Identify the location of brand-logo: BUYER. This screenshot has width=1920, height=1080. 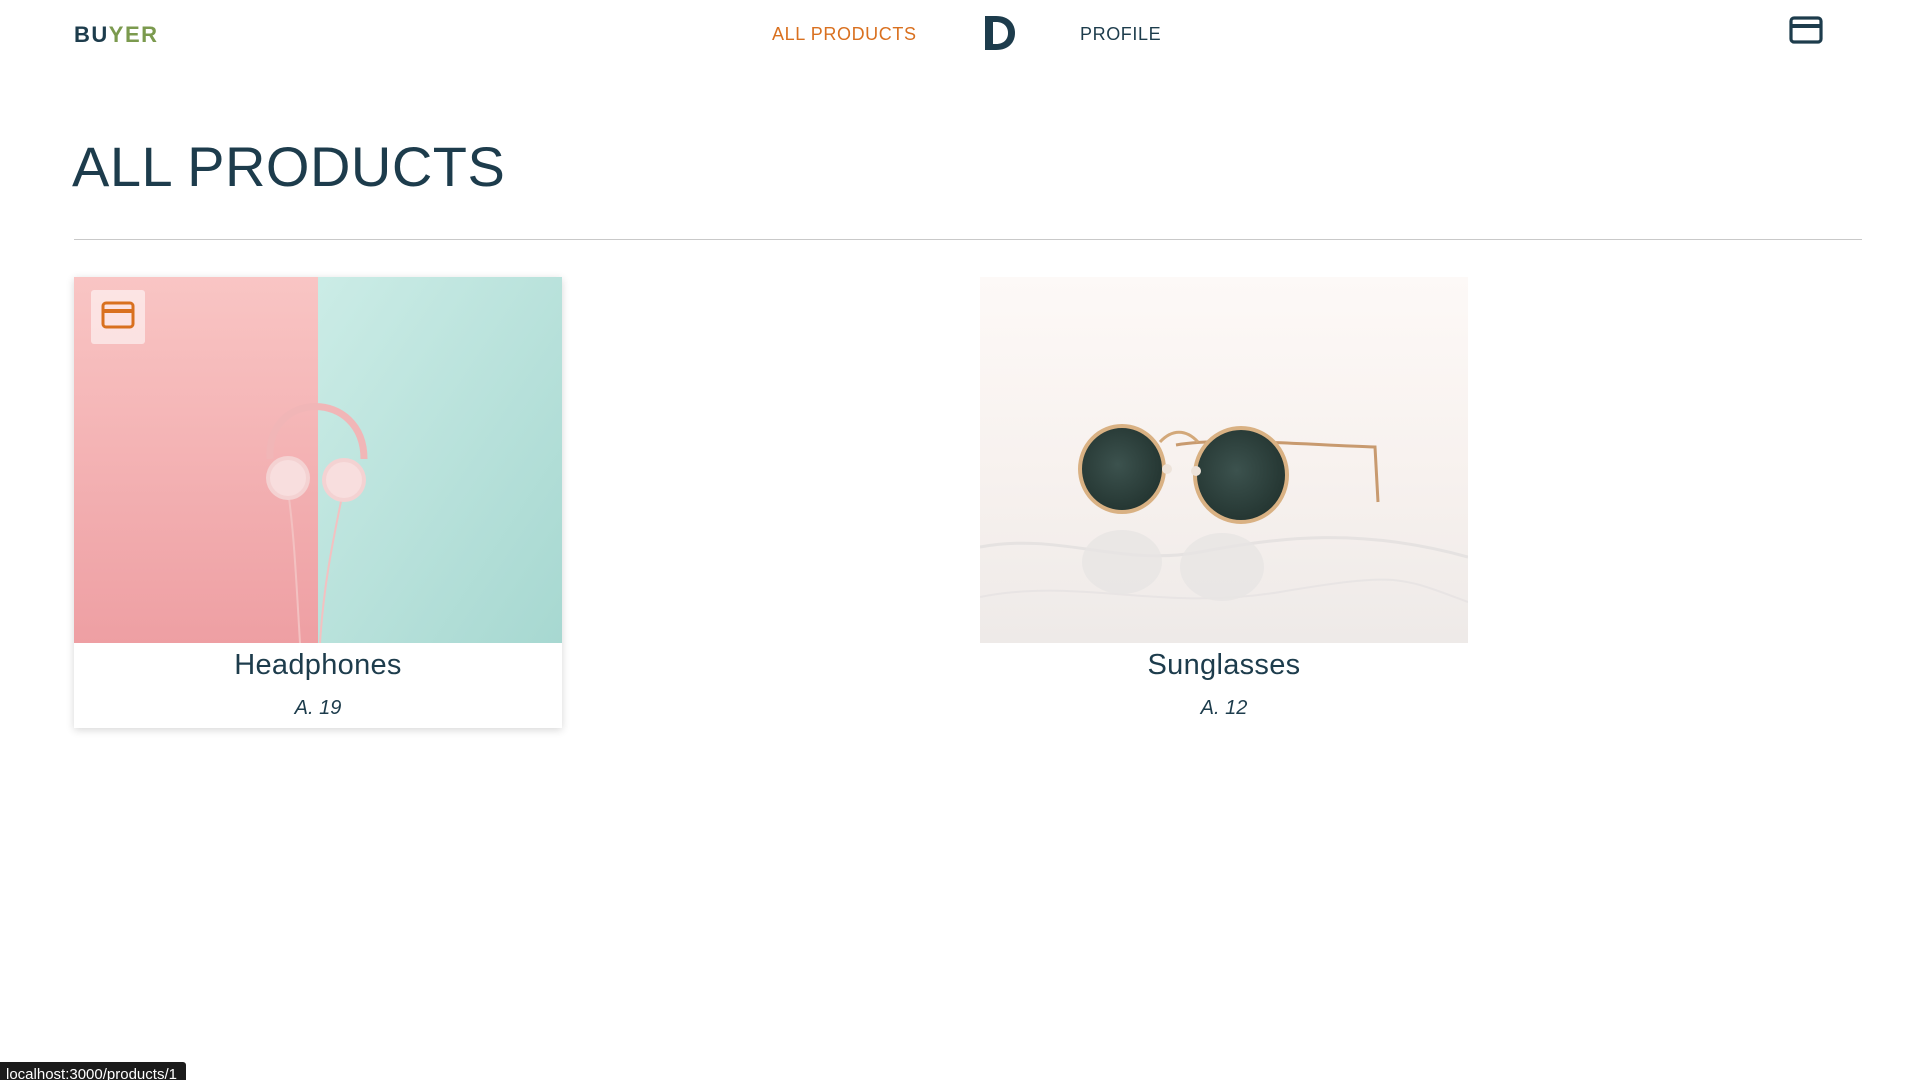
(116, 35).